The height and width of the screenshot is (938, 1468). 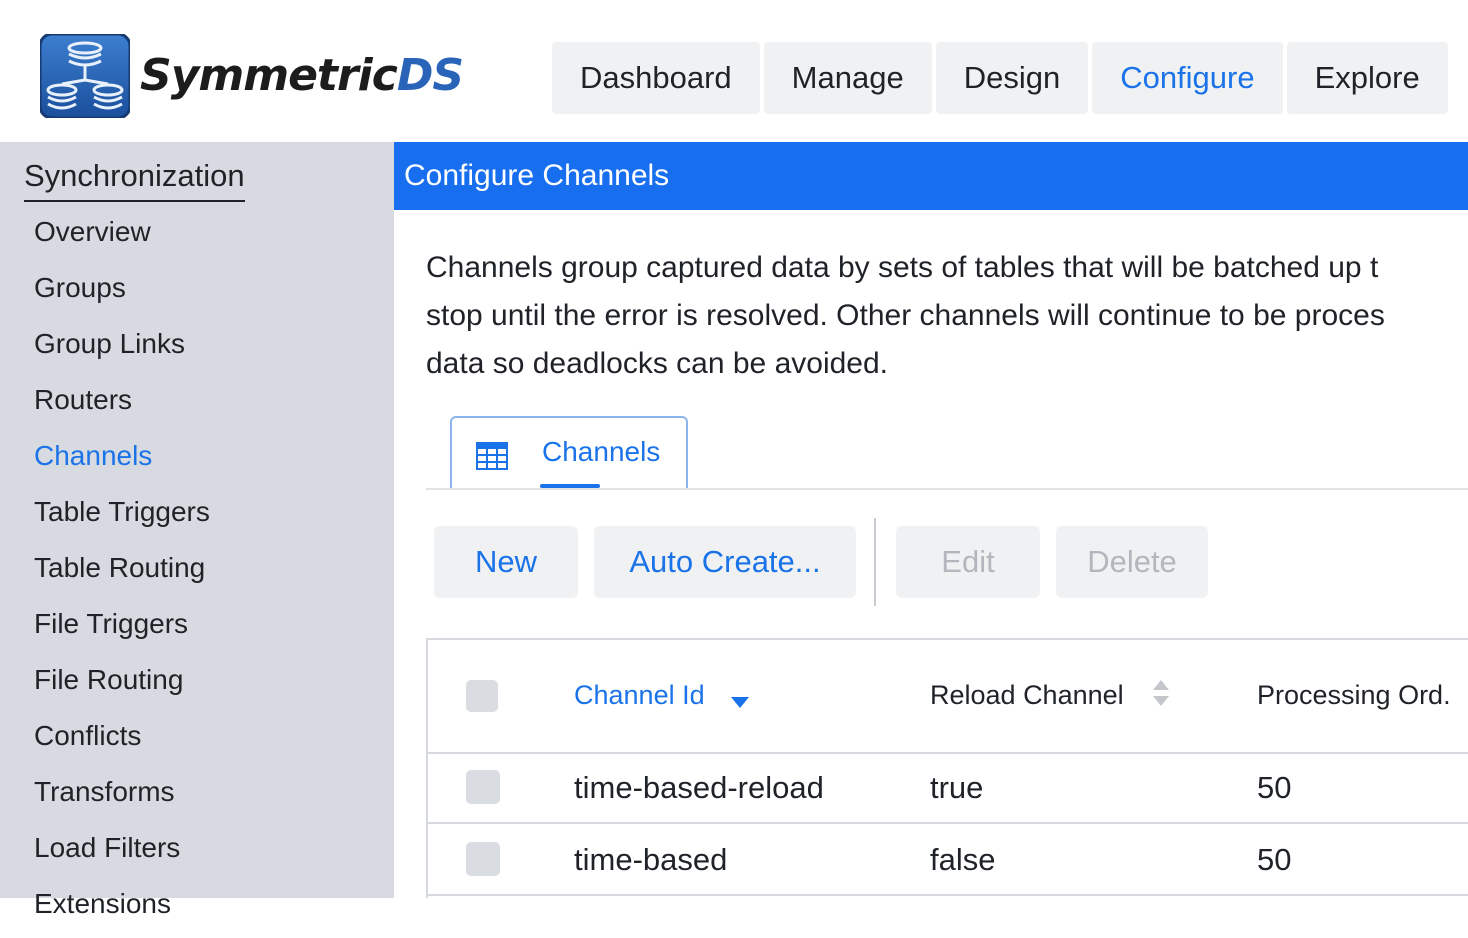 I want to click on cell-reload-channel: true, so click(x=957, y=787).